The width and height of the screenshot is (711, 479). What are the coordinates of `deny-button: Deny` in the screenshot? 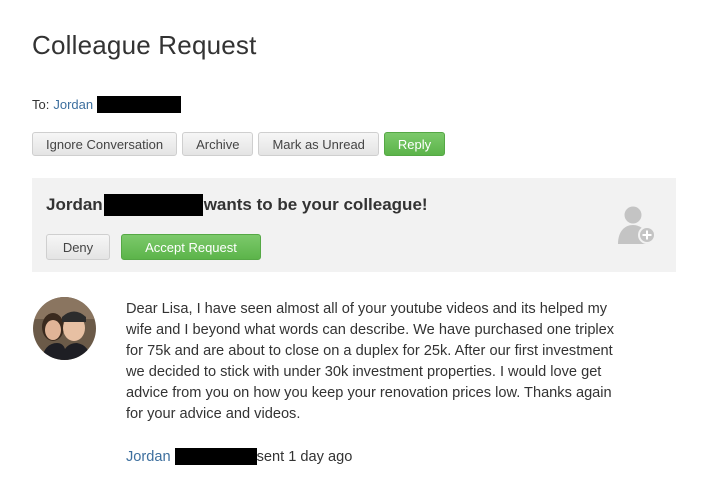 It's located at (78, 247).